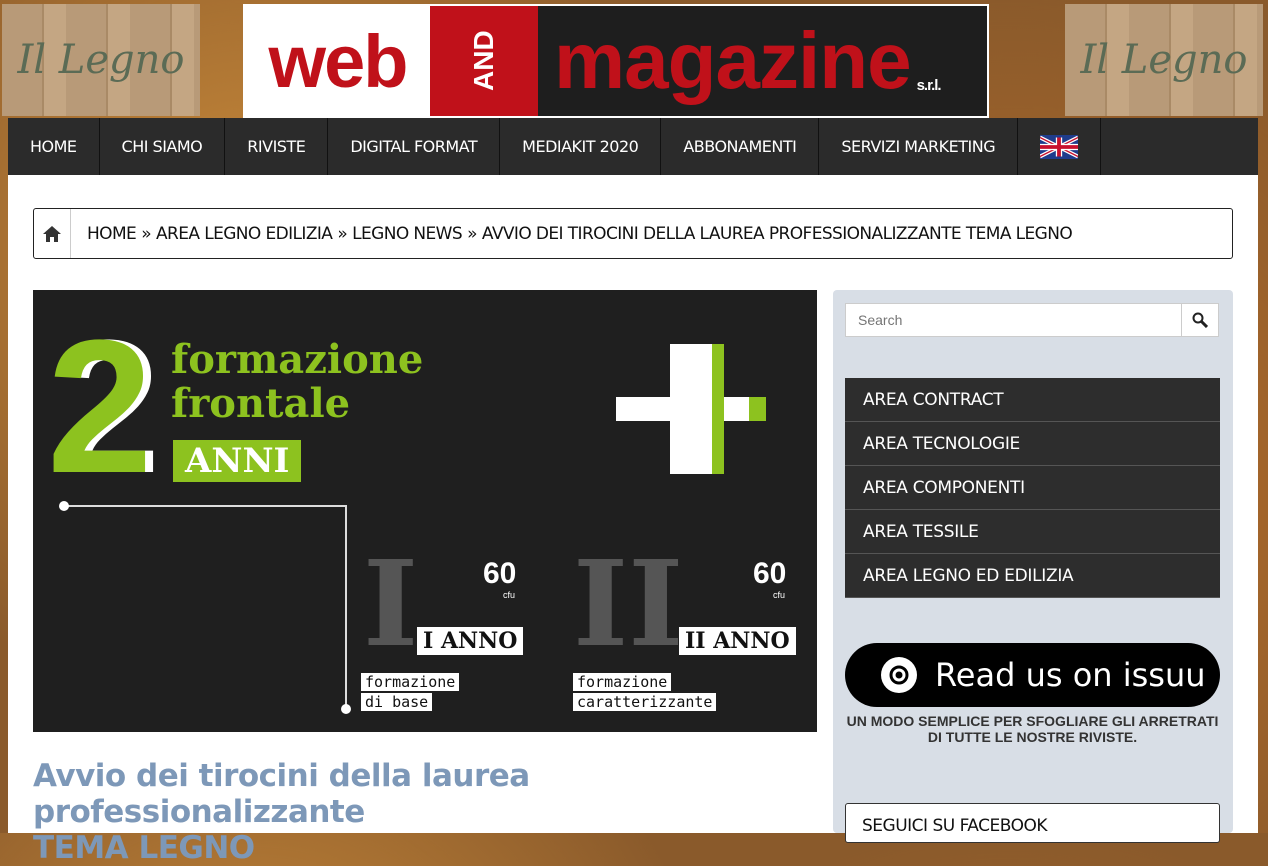 This screenshot has width=1268, height=866. I want to click on search-icon, so click(1200, 320).